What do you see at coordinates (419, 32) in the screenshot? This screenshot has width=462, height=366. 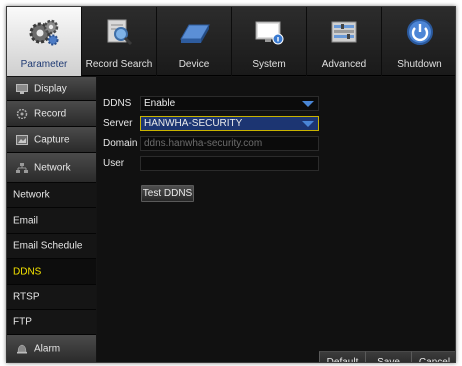 I see `power-icon` at bounding box center [419, 32].